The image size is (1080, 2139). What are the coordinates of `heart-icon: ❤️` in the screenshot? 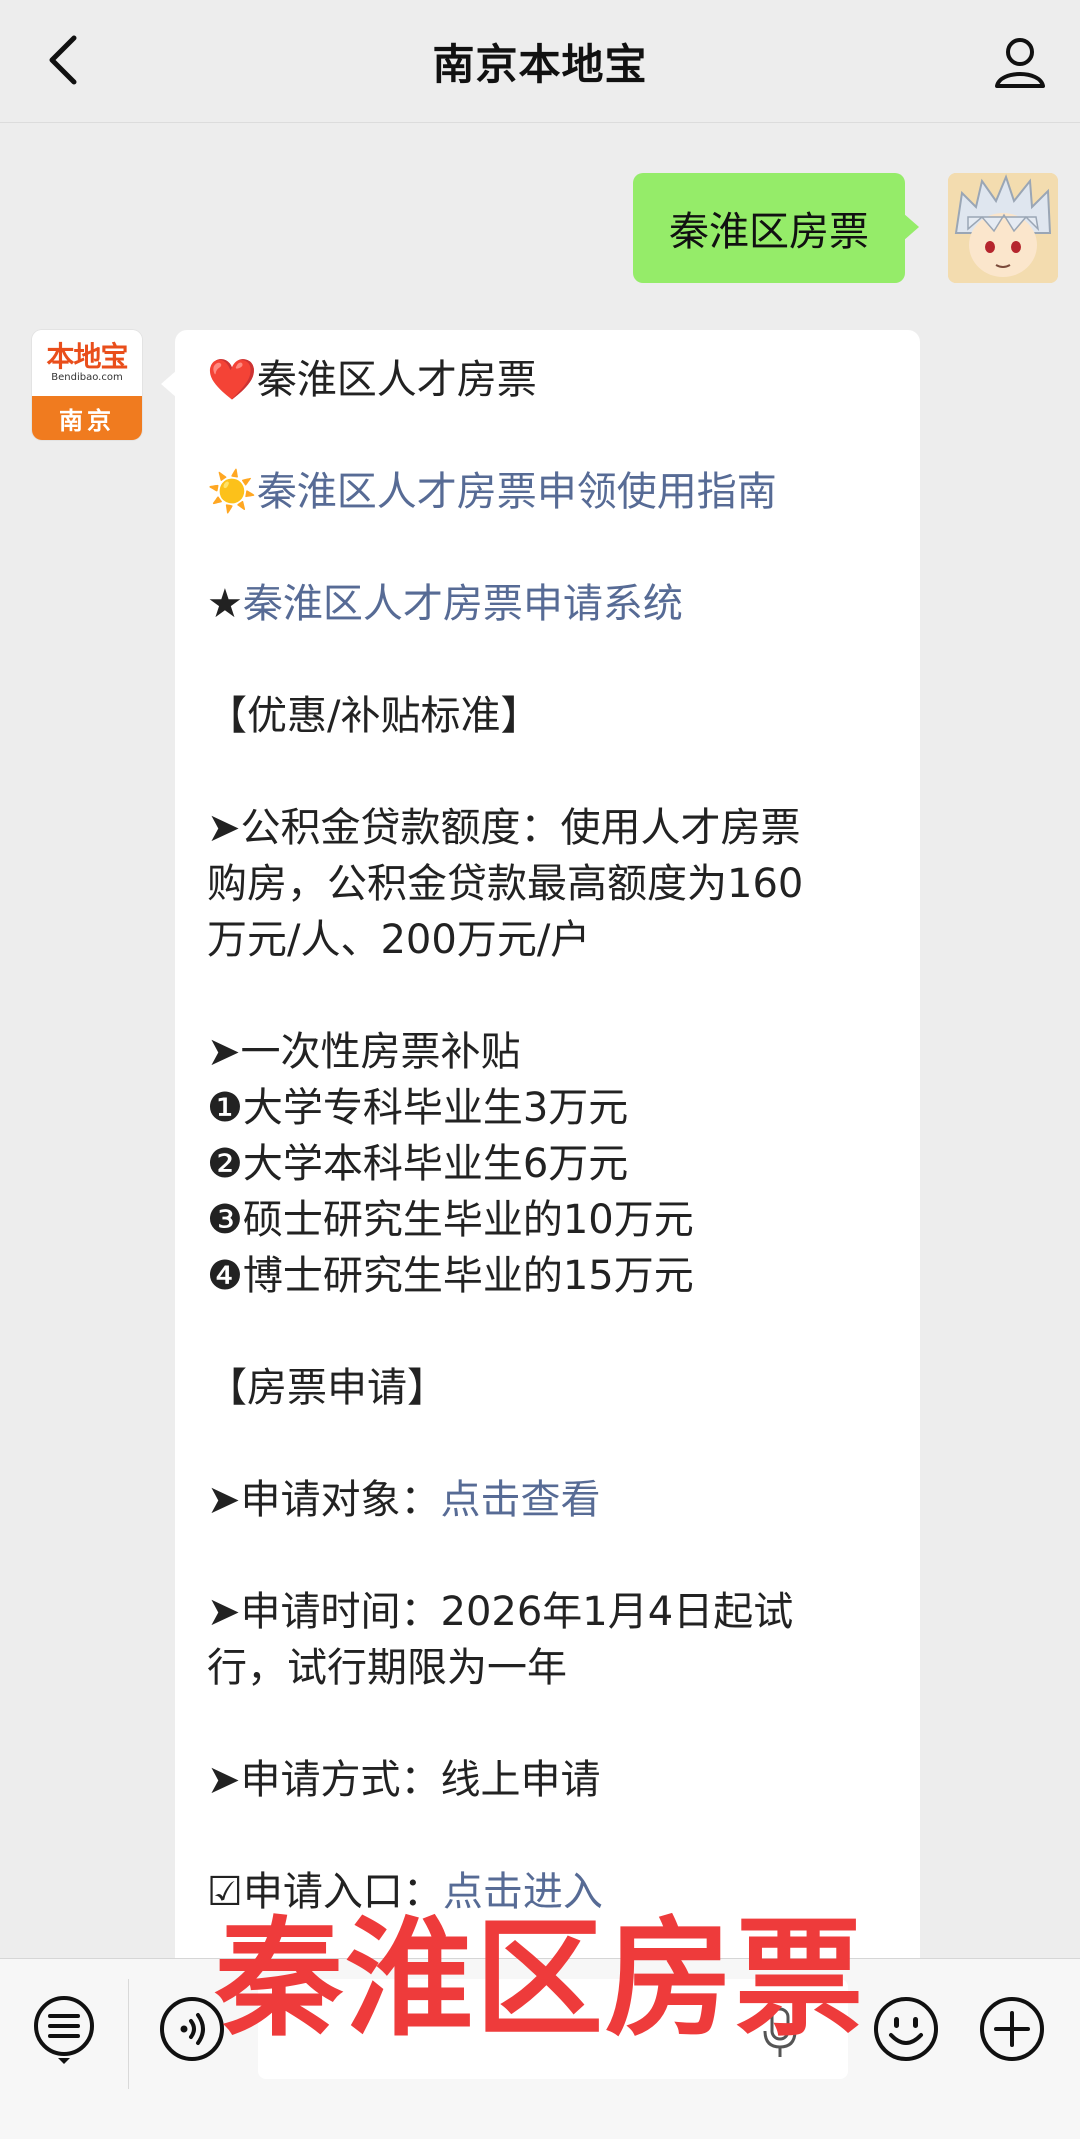 It's located at (232, 380).